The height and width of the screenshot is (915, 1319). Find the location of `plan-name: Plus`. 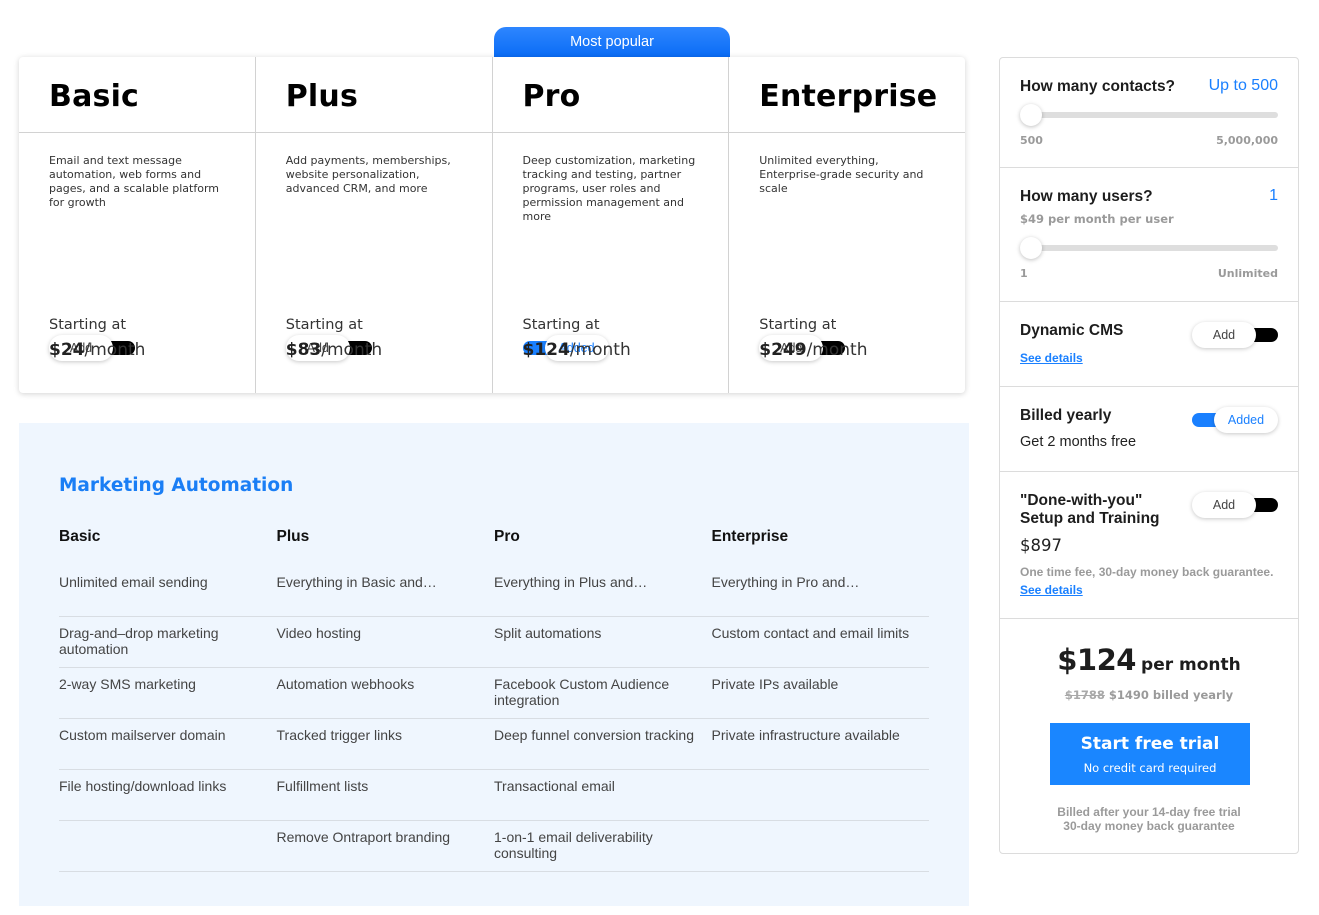

plan-name: Plus is located at coordinates (322, 96).